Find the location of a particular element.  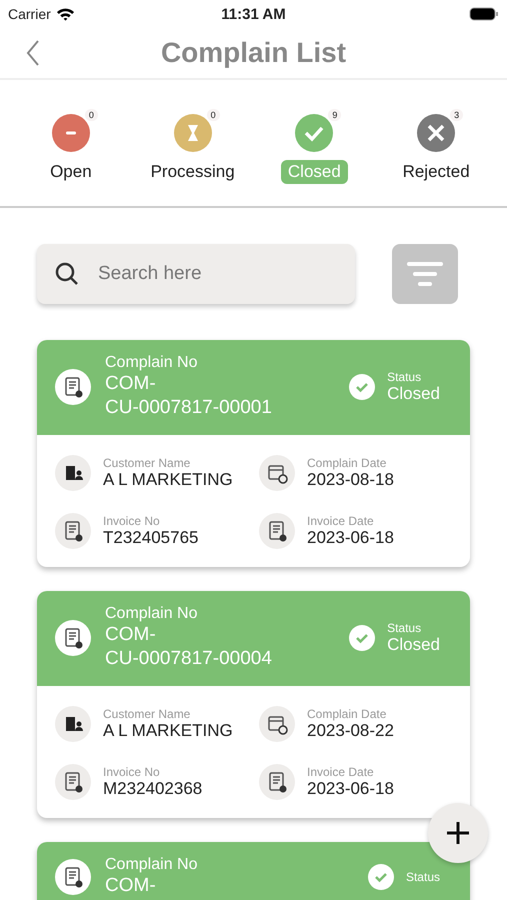

filter-tab: Rejected is located at coordinates (436, 172).